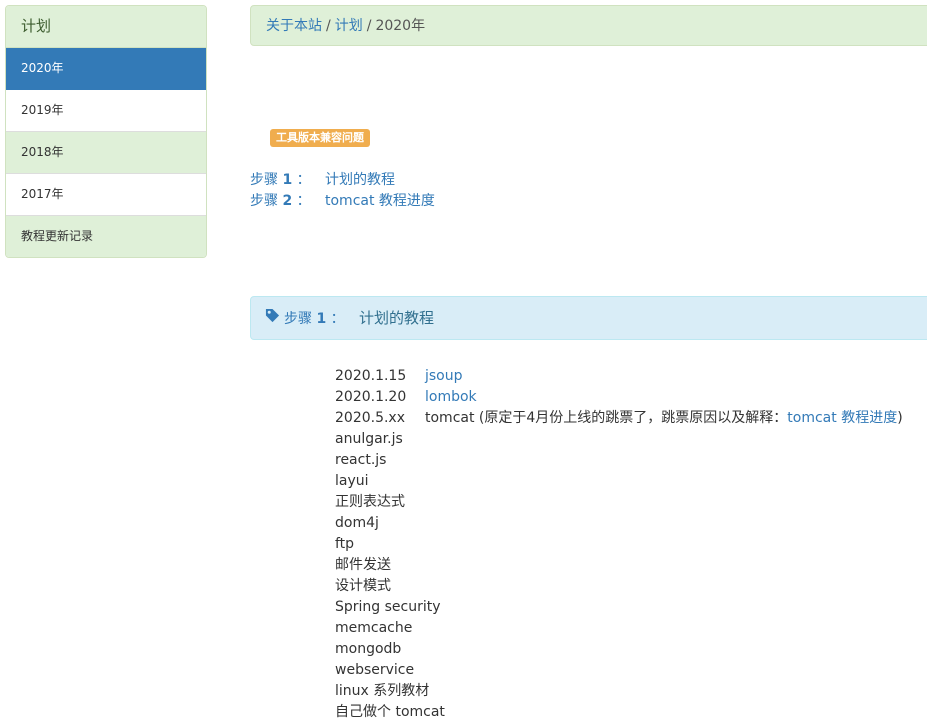  I want to click on step-row: 步骤 2 ： tomcat 教程进度, so click(342, 201).